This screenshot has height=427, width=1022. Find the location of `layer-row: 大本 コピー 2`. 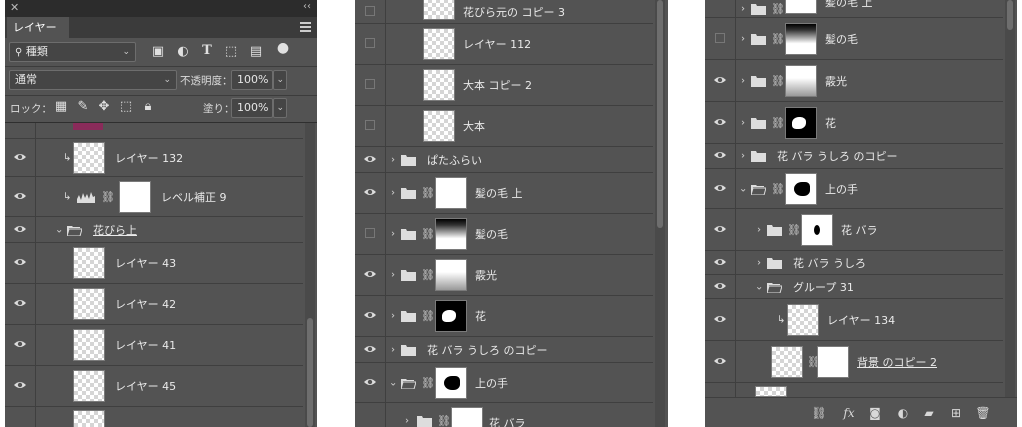

layer-row: 大本 コピー 2 is located at coordinates (504, 85).